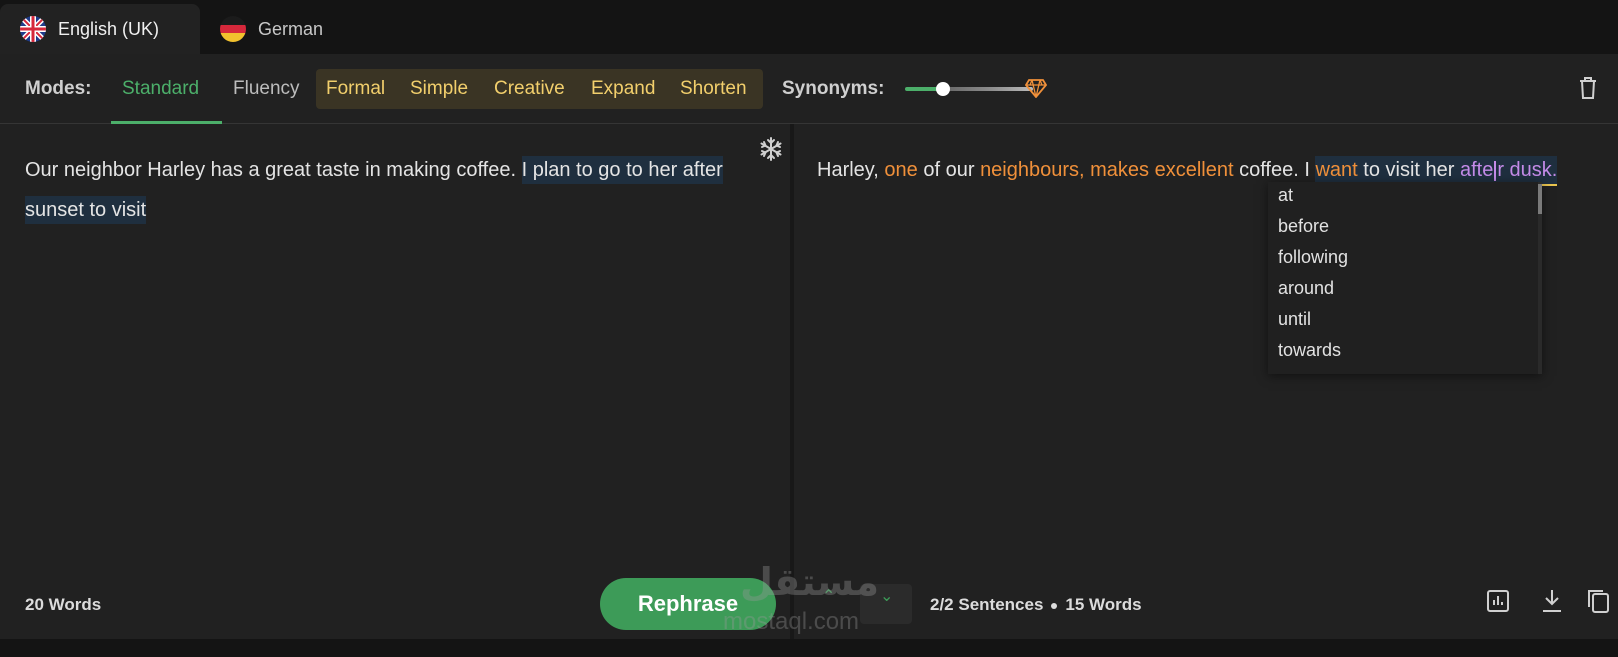 The image size is (1618, 657). What do you see at coordinates (1313, 257) in the screenshot?
I see `synonym-option: following` at bounding box center [1313, 257].